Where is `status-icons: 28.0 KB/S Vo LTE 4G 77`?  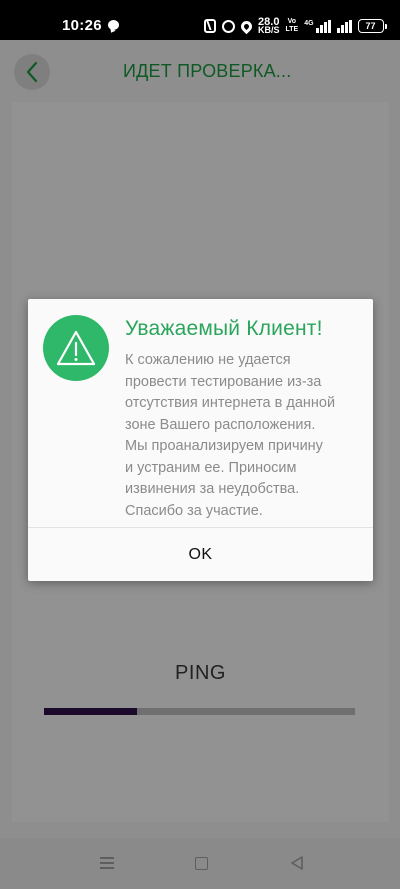 status-icons: 28.0 KB/S Vo LTE 4G 77 is located at coordinates (295, 26).